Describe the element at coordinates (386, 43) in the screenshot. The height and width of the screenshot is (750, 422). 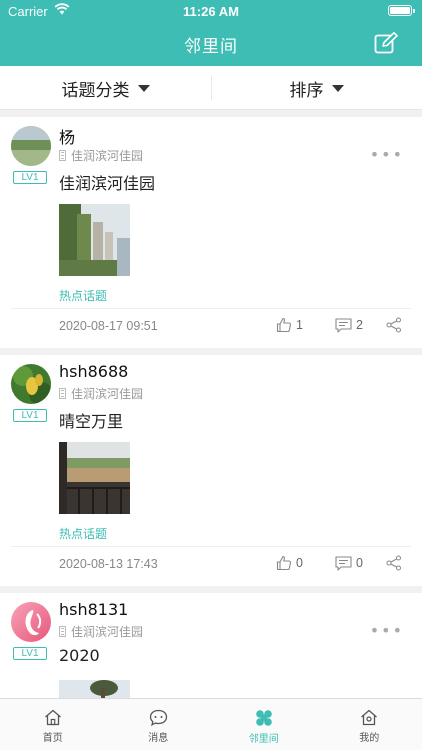
I see `edit-icon` at that location.